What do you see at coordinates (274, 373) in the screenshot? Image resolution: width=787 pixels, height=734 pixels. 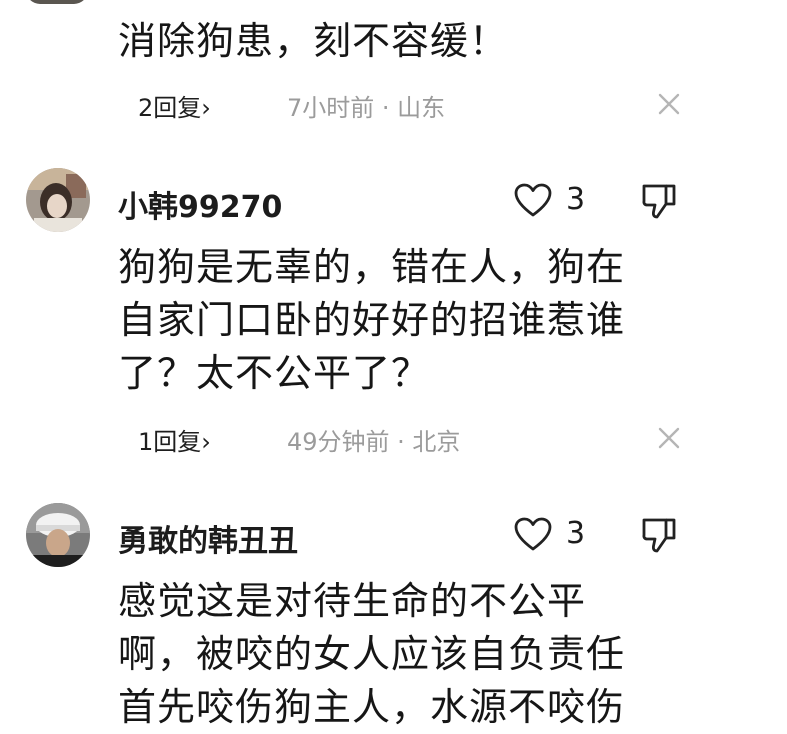 I see `comment-text: 了？太不公平了？` at bounding box center [274, 373].